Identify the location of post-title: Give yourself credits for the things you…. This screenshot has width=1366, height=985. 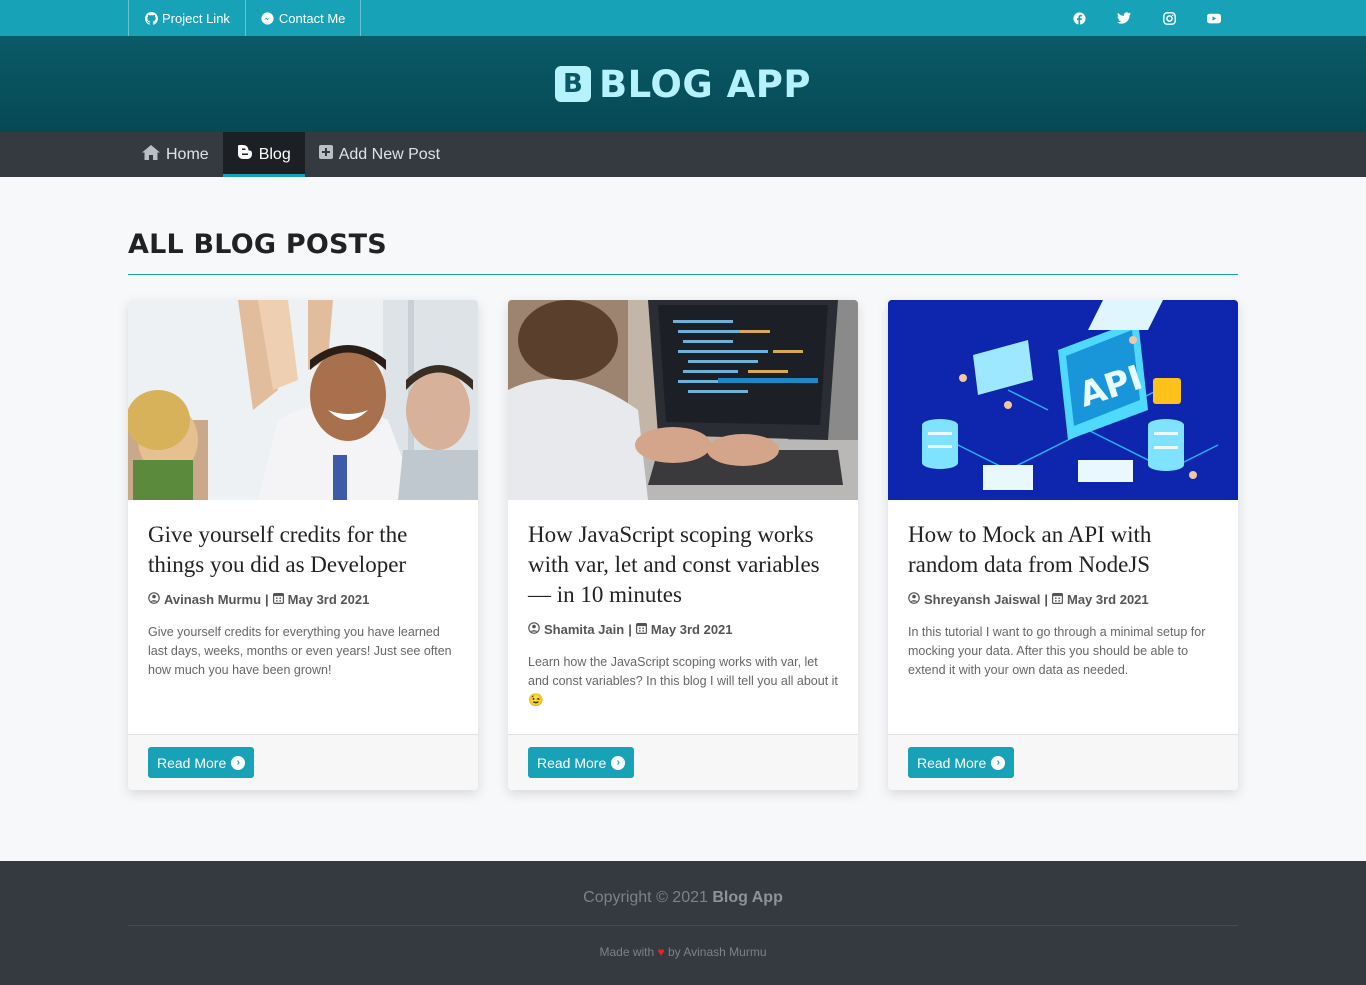
(303, 550).